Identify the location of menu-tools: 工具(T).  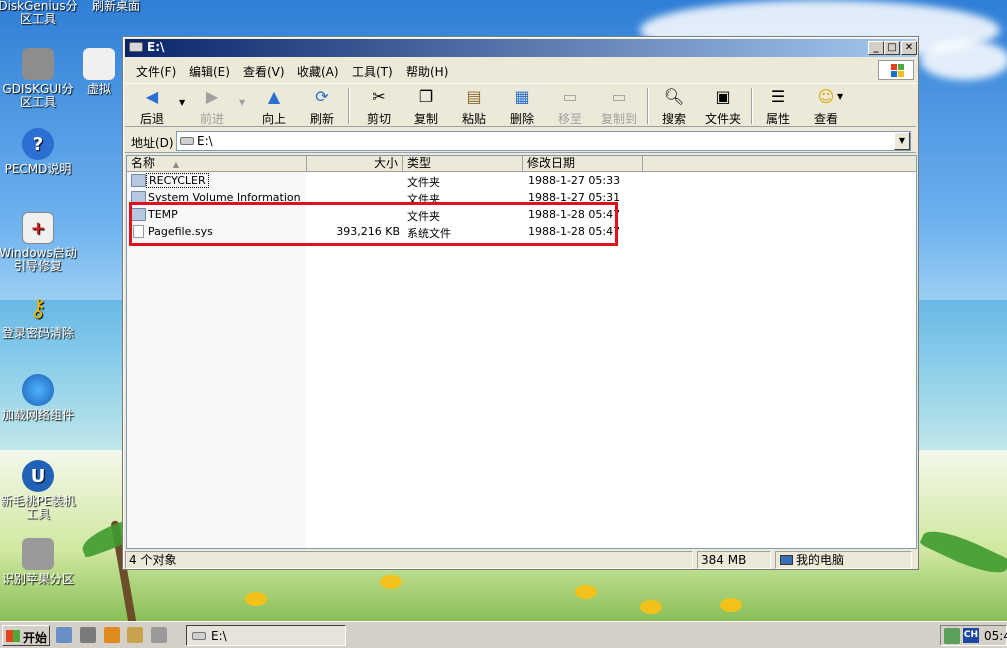
(372, 71).